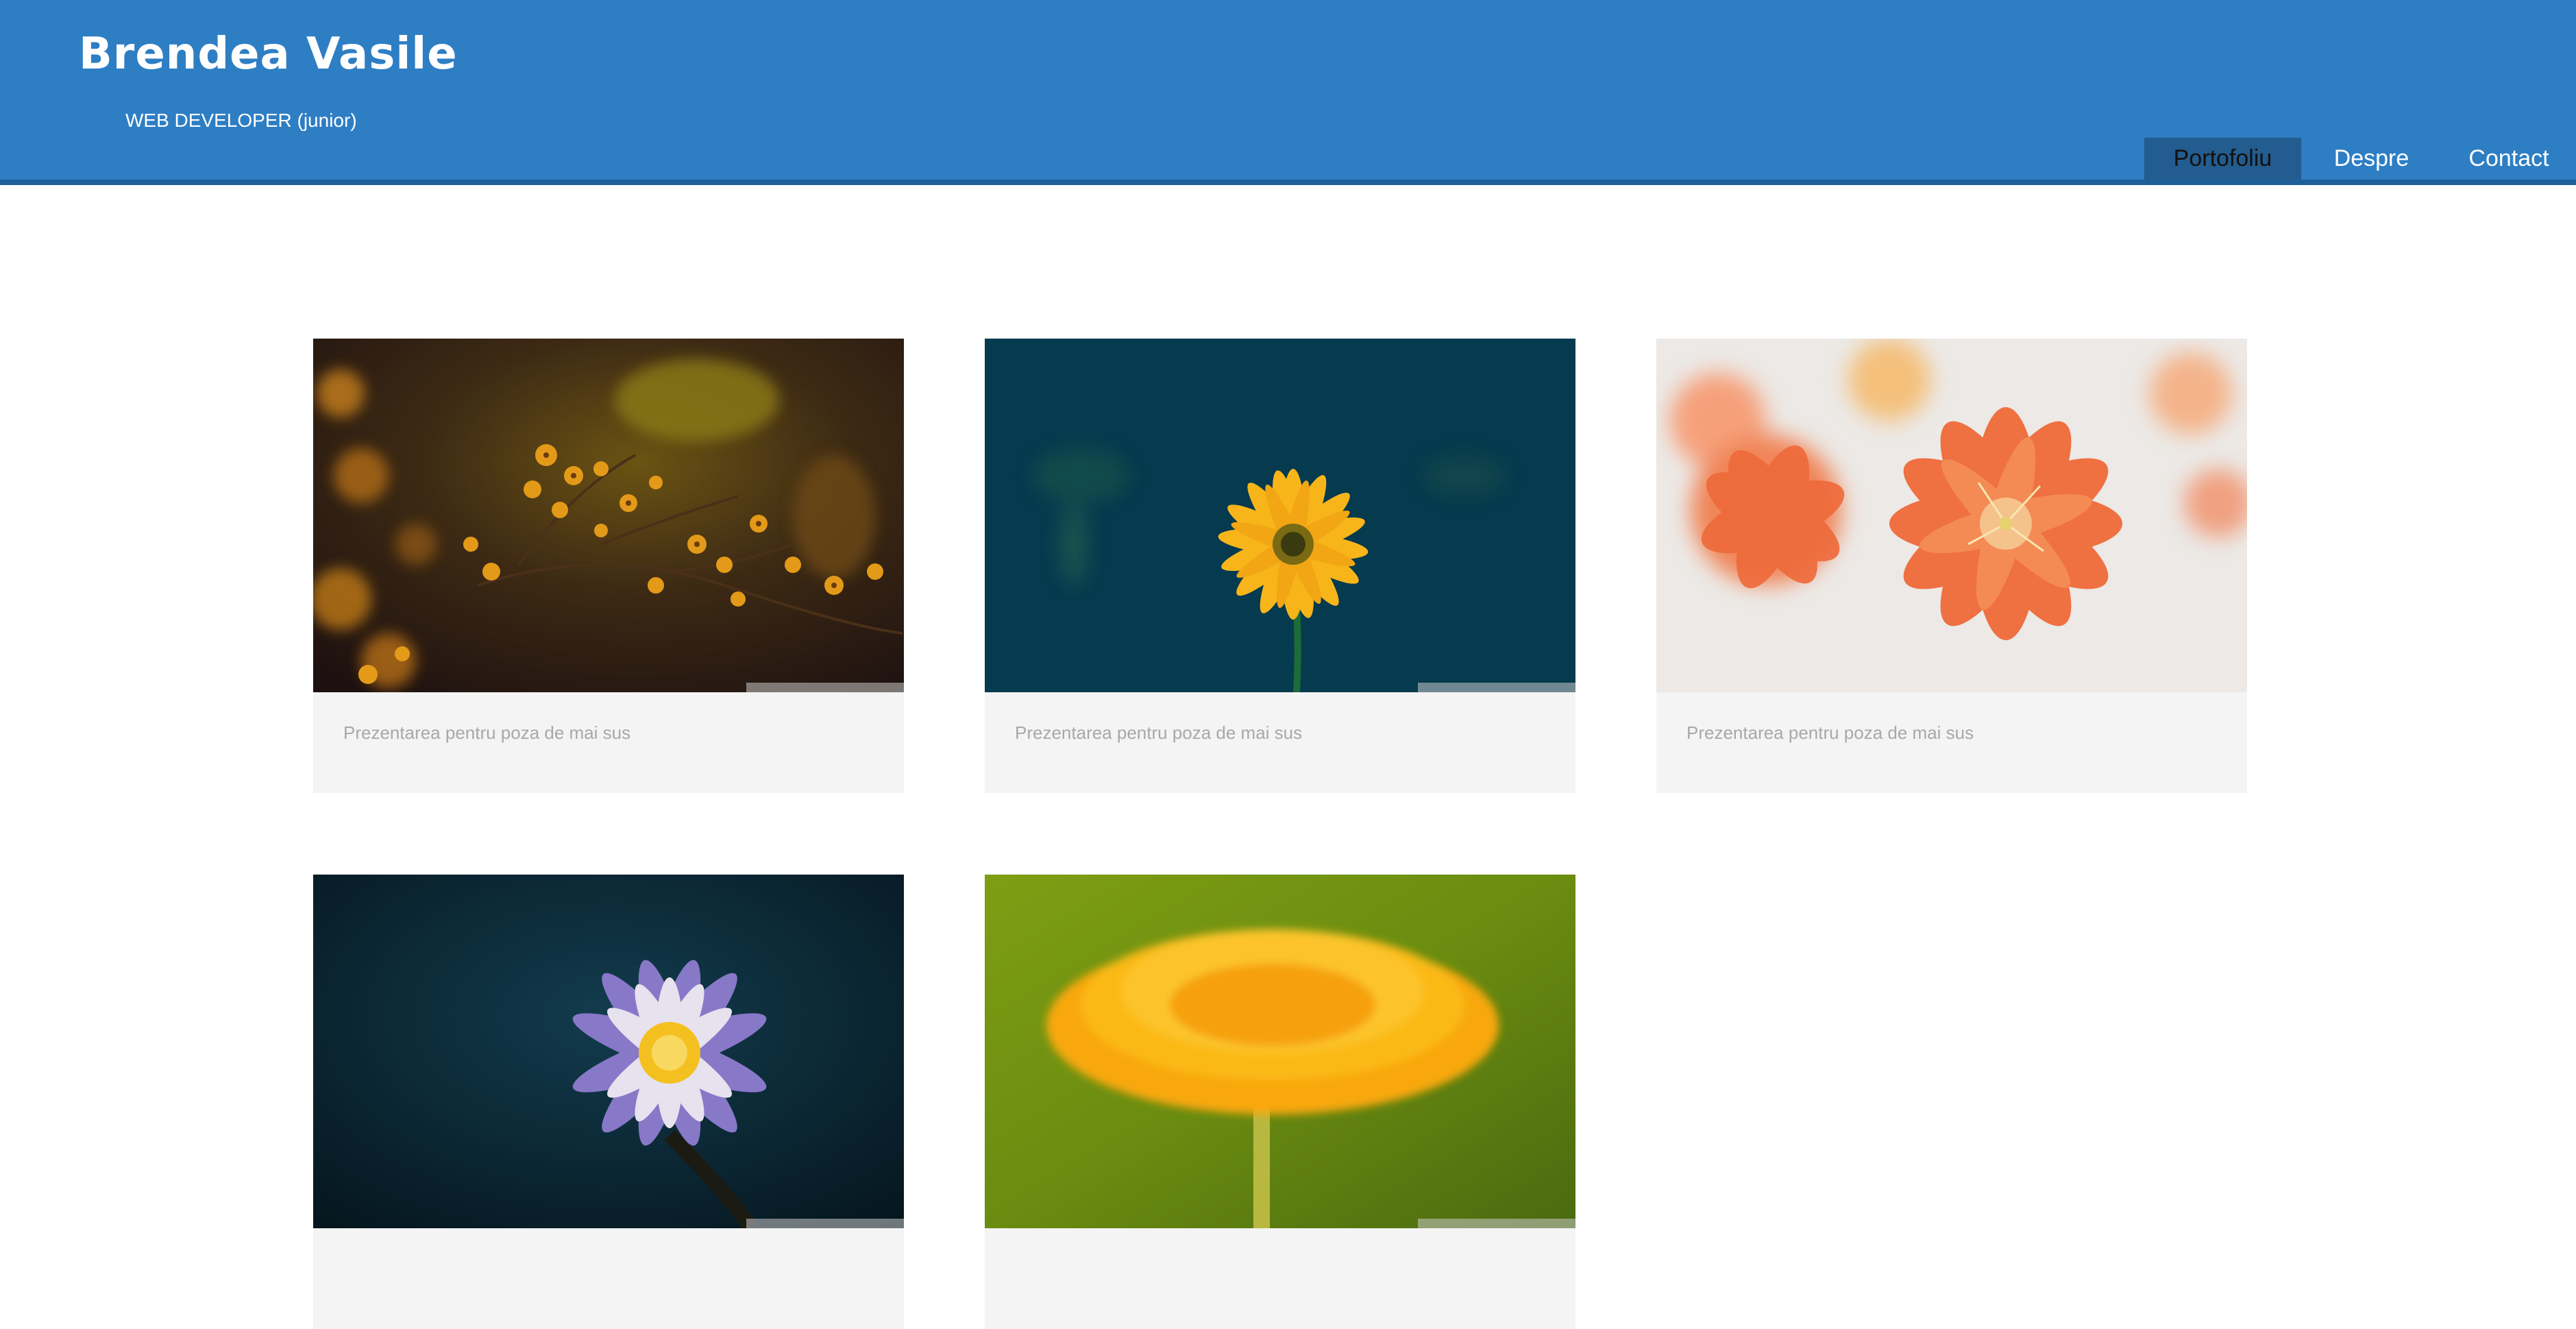  I want to click on orange-lewisia-photo, so click(1952, 515).